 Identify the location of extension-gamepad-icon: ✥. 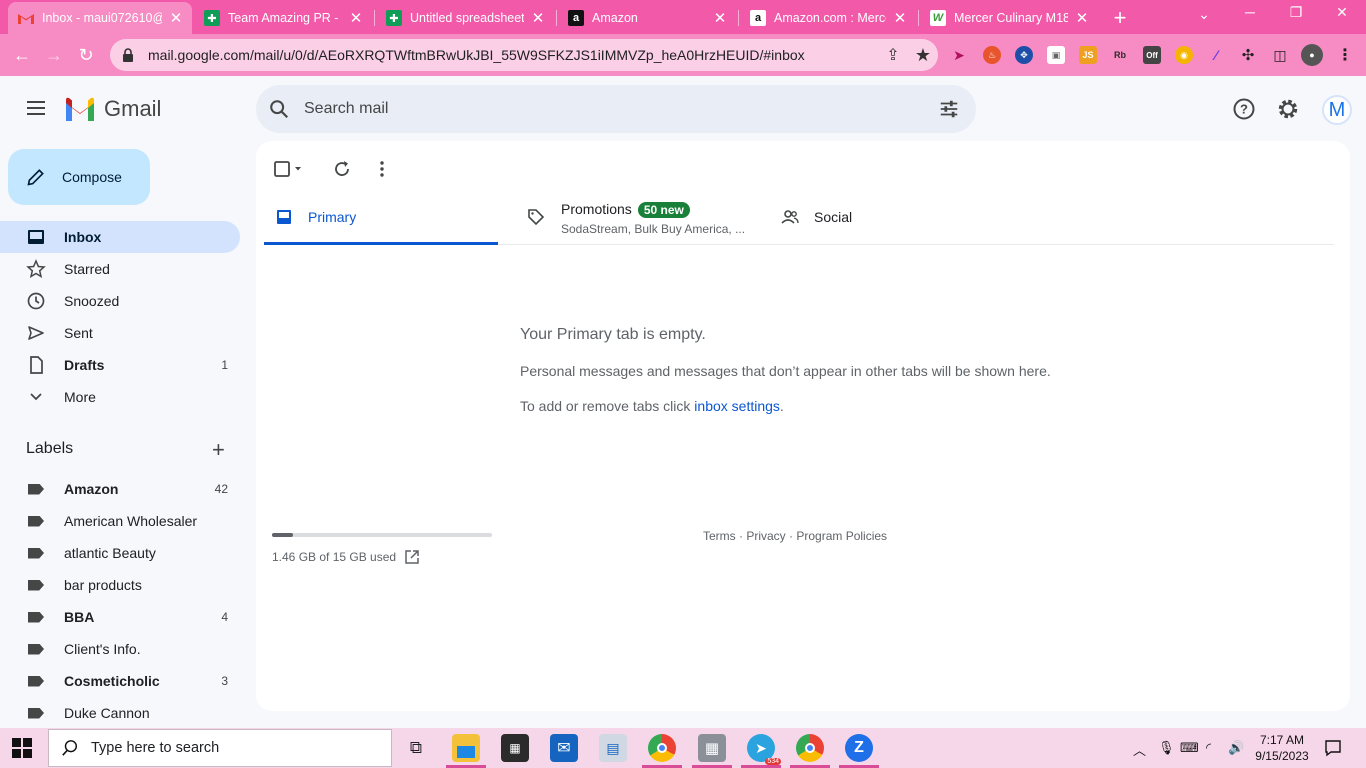
(1024, 55).